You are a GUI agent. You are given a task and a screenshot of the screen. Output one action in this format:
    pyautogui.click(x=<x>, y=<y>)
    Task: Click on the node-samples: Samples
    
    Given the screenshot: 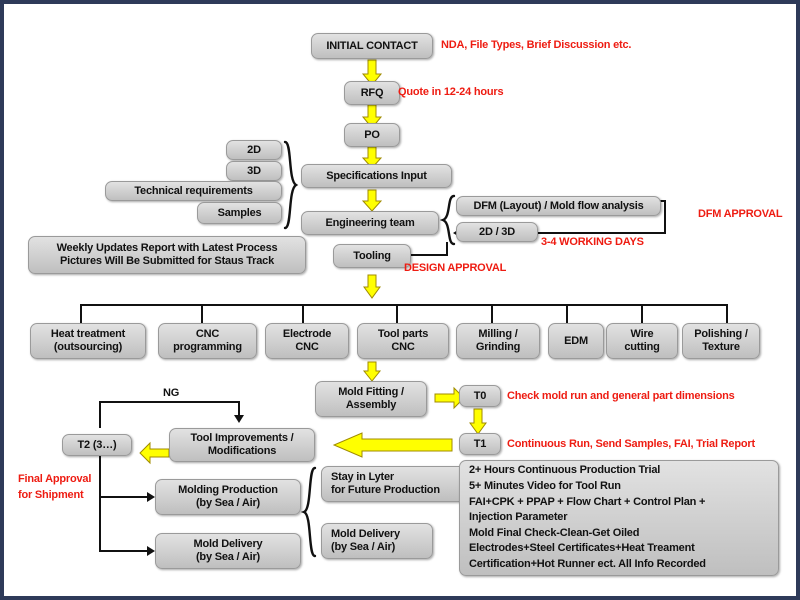 What is the action you would take?
    pyautogui.click(x=239, y=213)
    